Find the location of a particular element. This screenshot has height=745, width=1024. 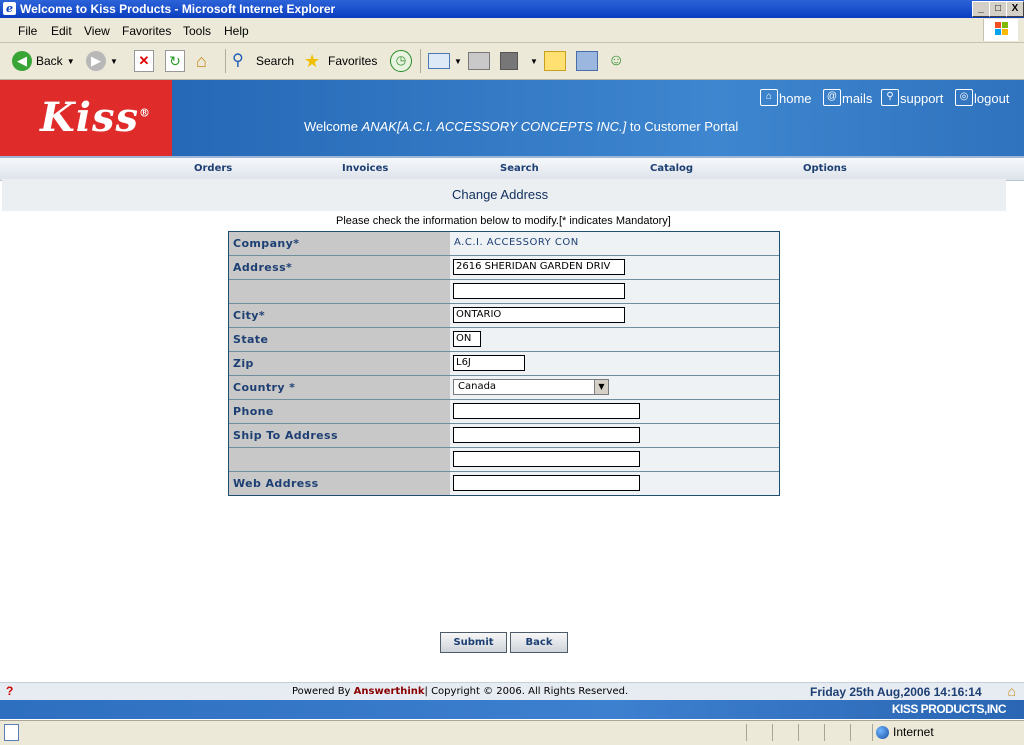

form-row-company: Company* A.C.I. ACCESSORY CON is located at coordinates (504, 243).